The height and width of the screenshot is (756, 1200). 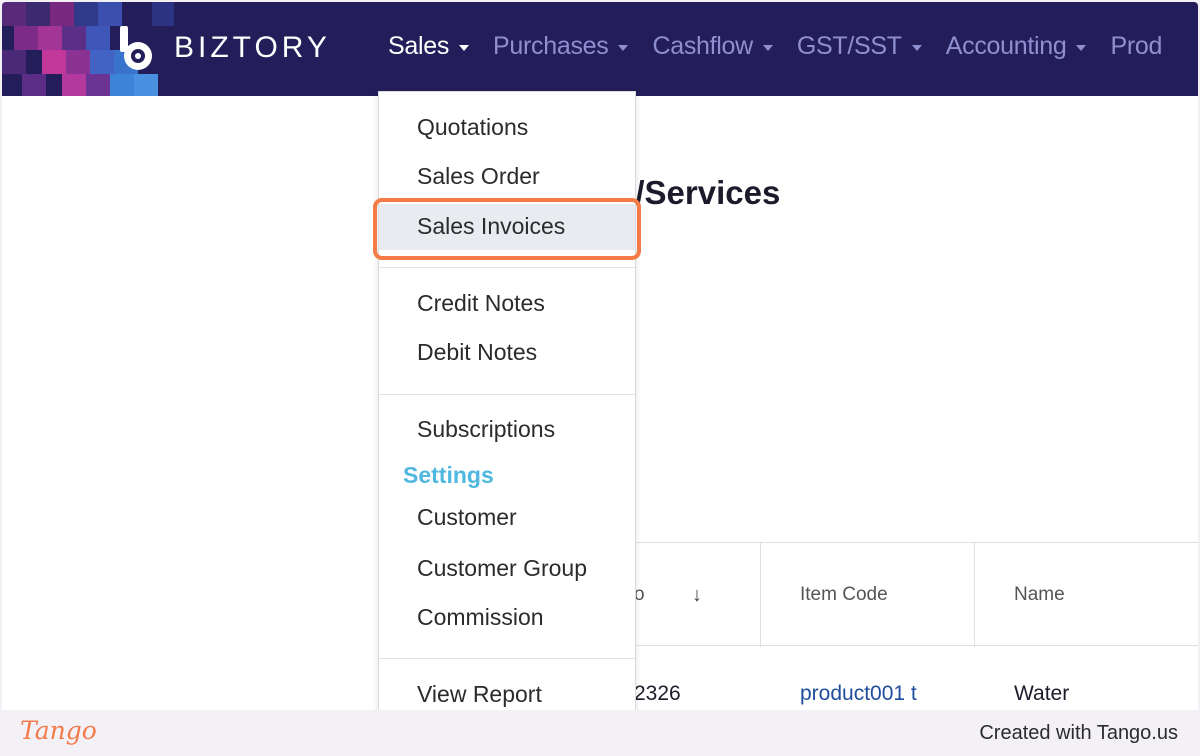 I want to click on menu-item-sales-order: Sales Order, so click(x=478, y=176).